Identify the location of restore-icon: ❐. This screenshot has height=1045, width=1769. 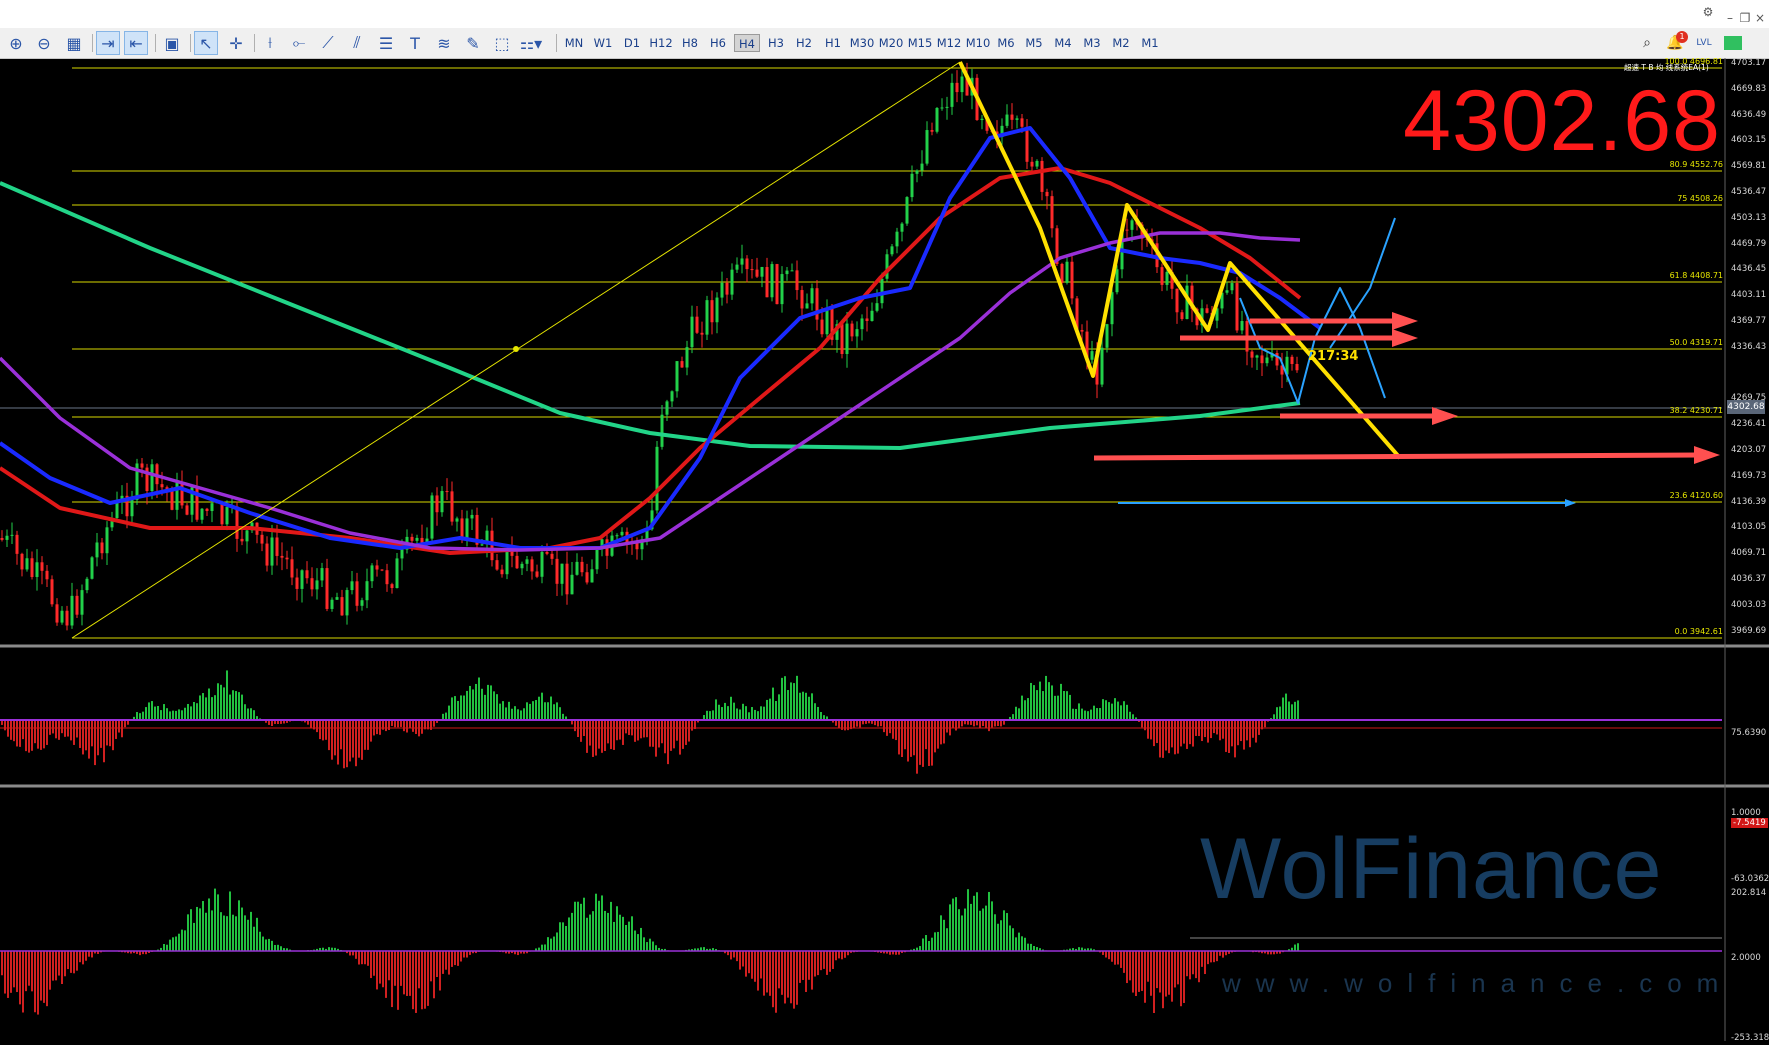
(1745, 18).